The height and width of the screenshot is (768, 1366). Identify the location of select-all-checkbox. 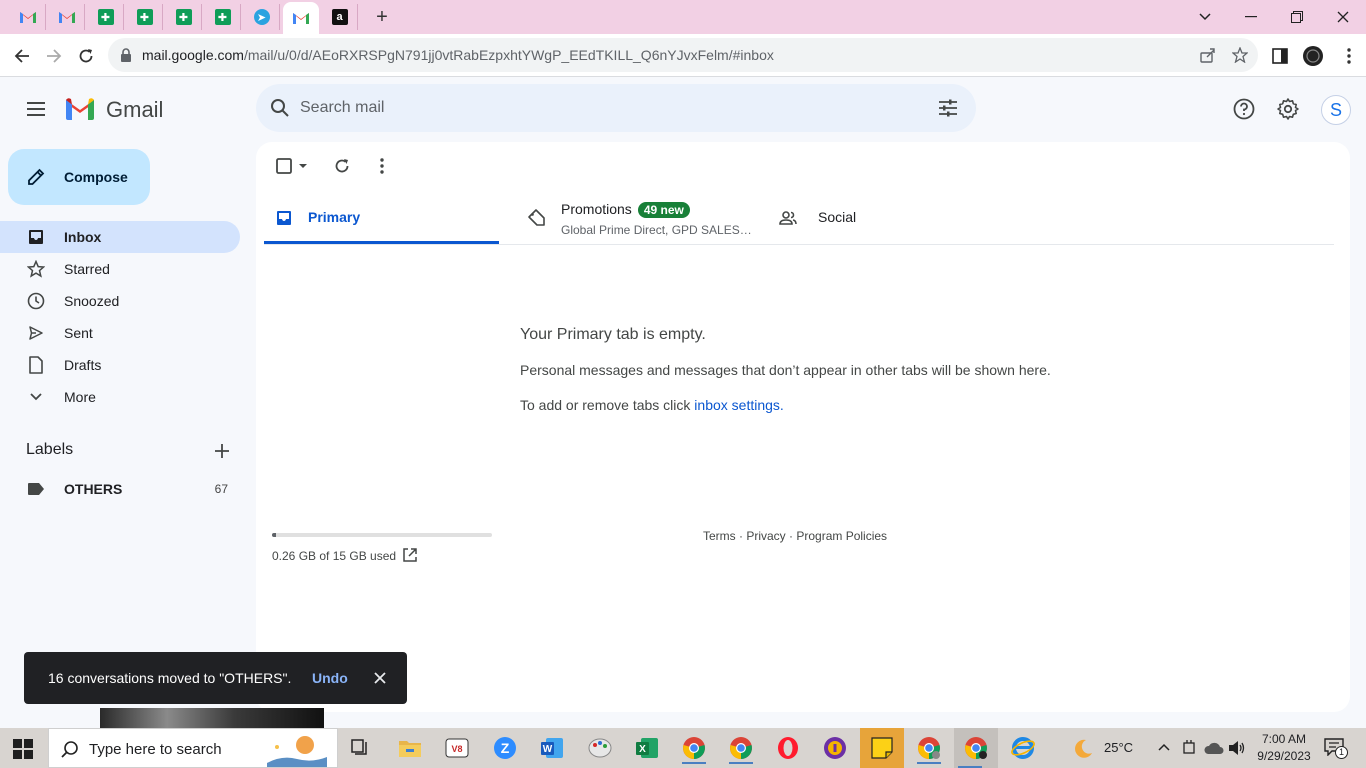
(292, 166).